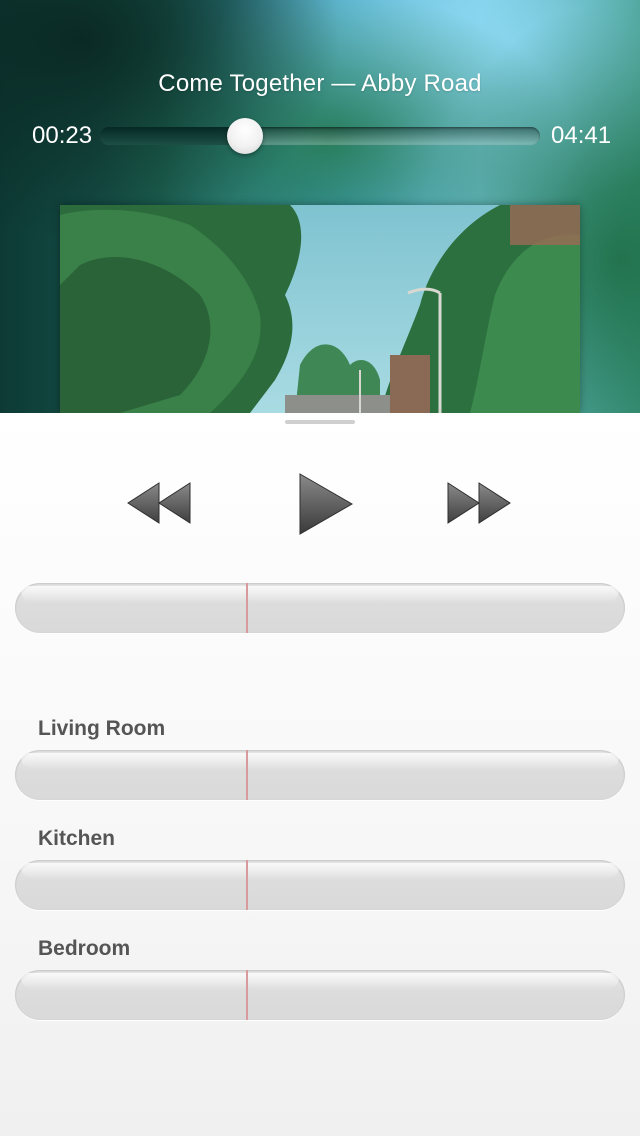 The height and width of the screenshot is (1136, 640). Describe the element at coordinates (320, 422) in the screenshot. I see `drawer-handle` at that location.